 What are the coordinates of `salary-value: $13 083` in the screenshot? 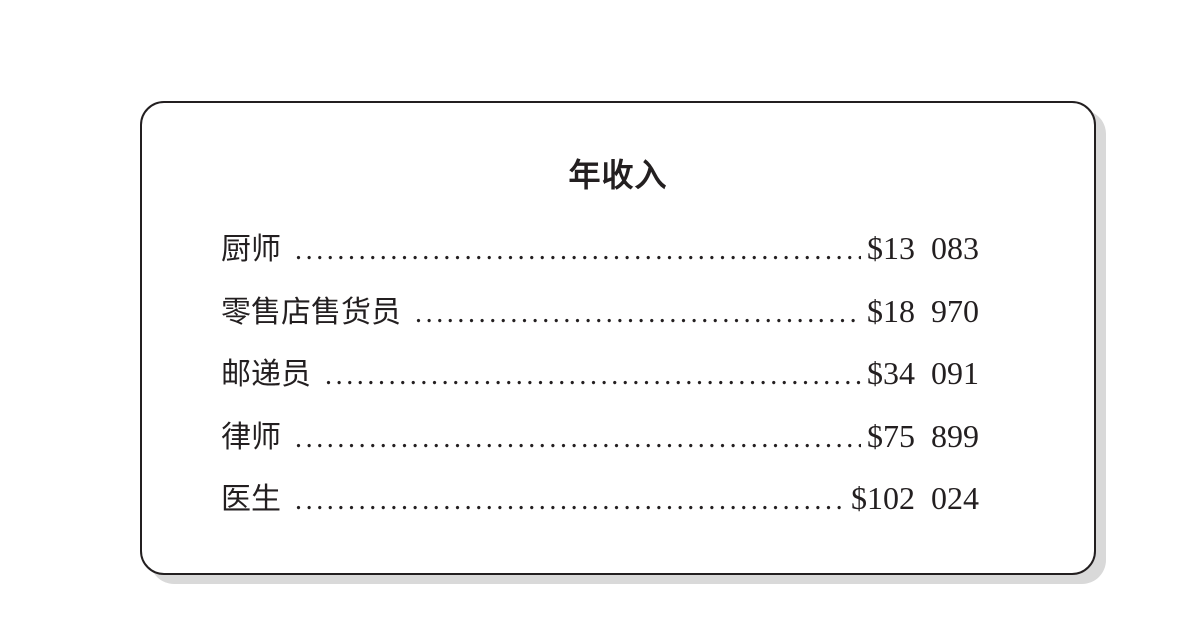 It's located at (923, 248).